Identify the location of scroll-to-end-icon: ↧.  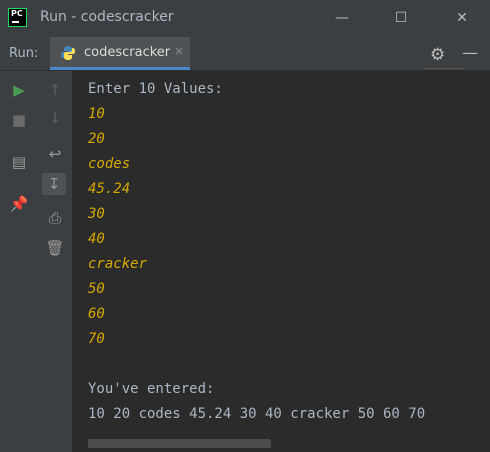
(54, 184).